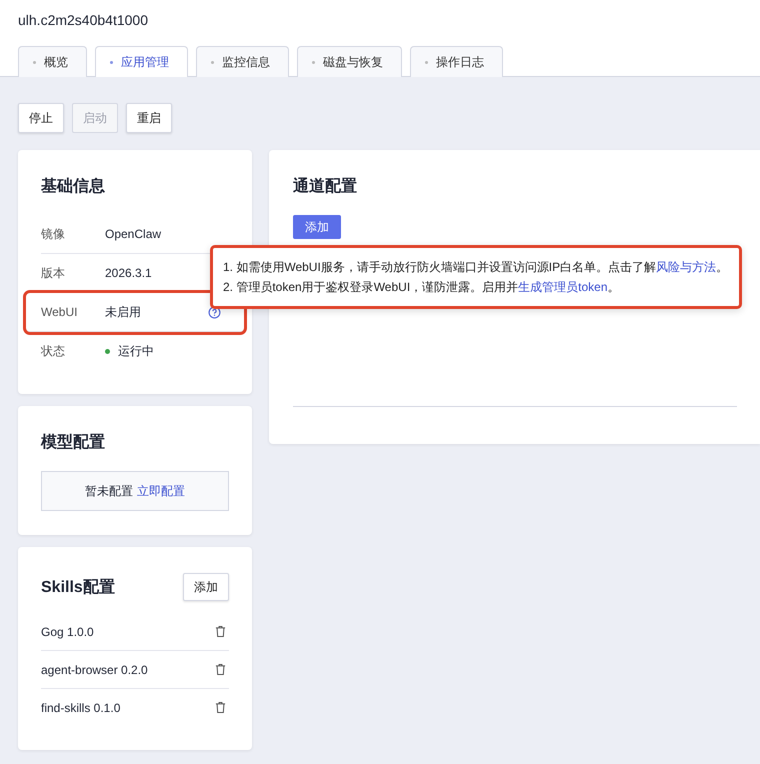  I want to click on skill-name: agent-browser 0.2.0, so click(94, 669).